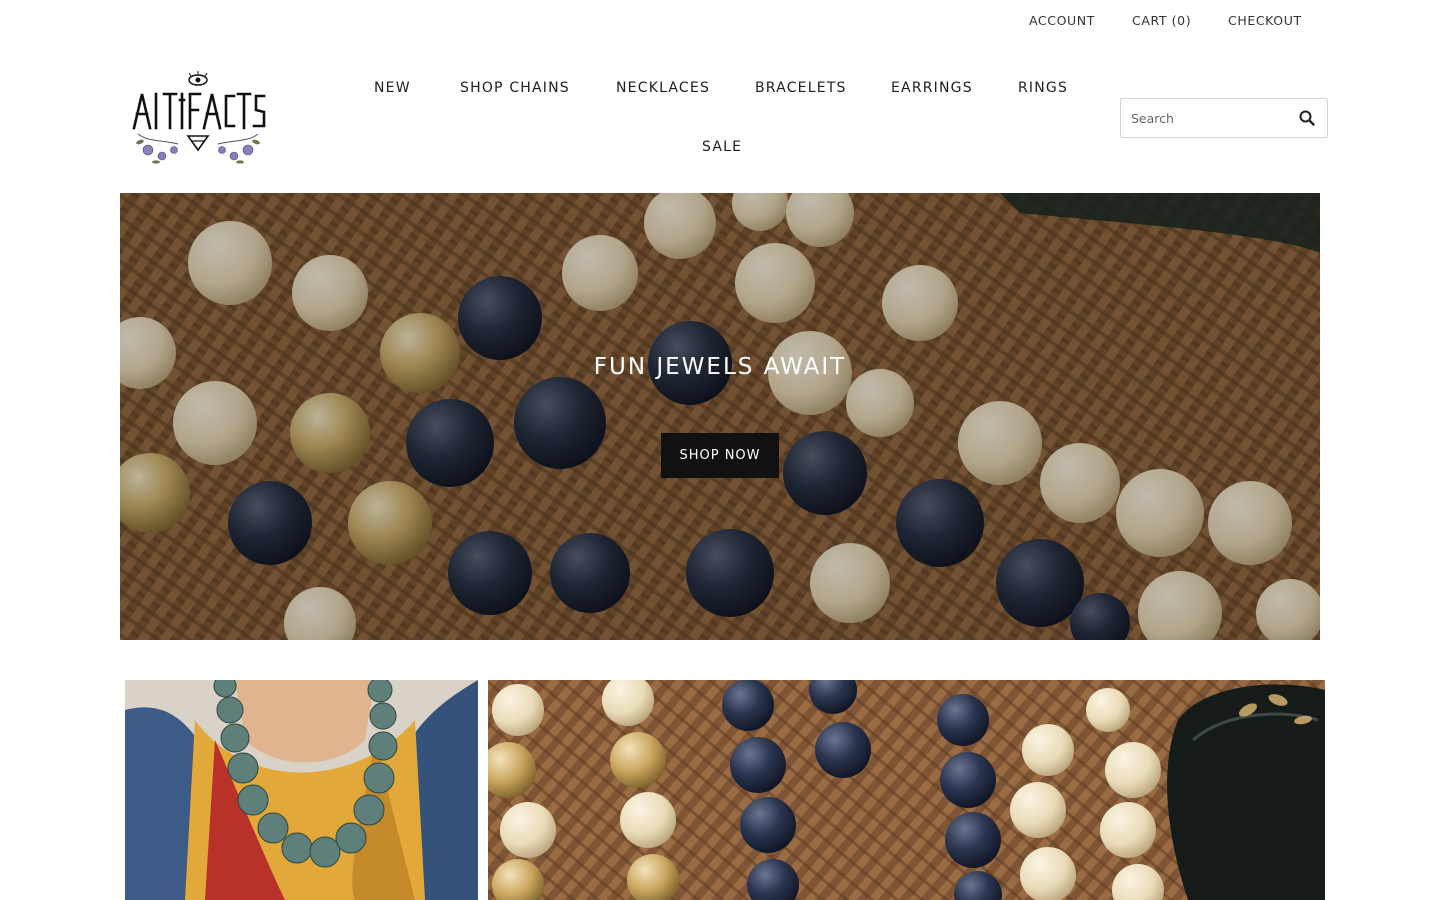 The image size is (1440, 900). I want to click on nav-item-earrings: EARRINGS, so click(932, 88).